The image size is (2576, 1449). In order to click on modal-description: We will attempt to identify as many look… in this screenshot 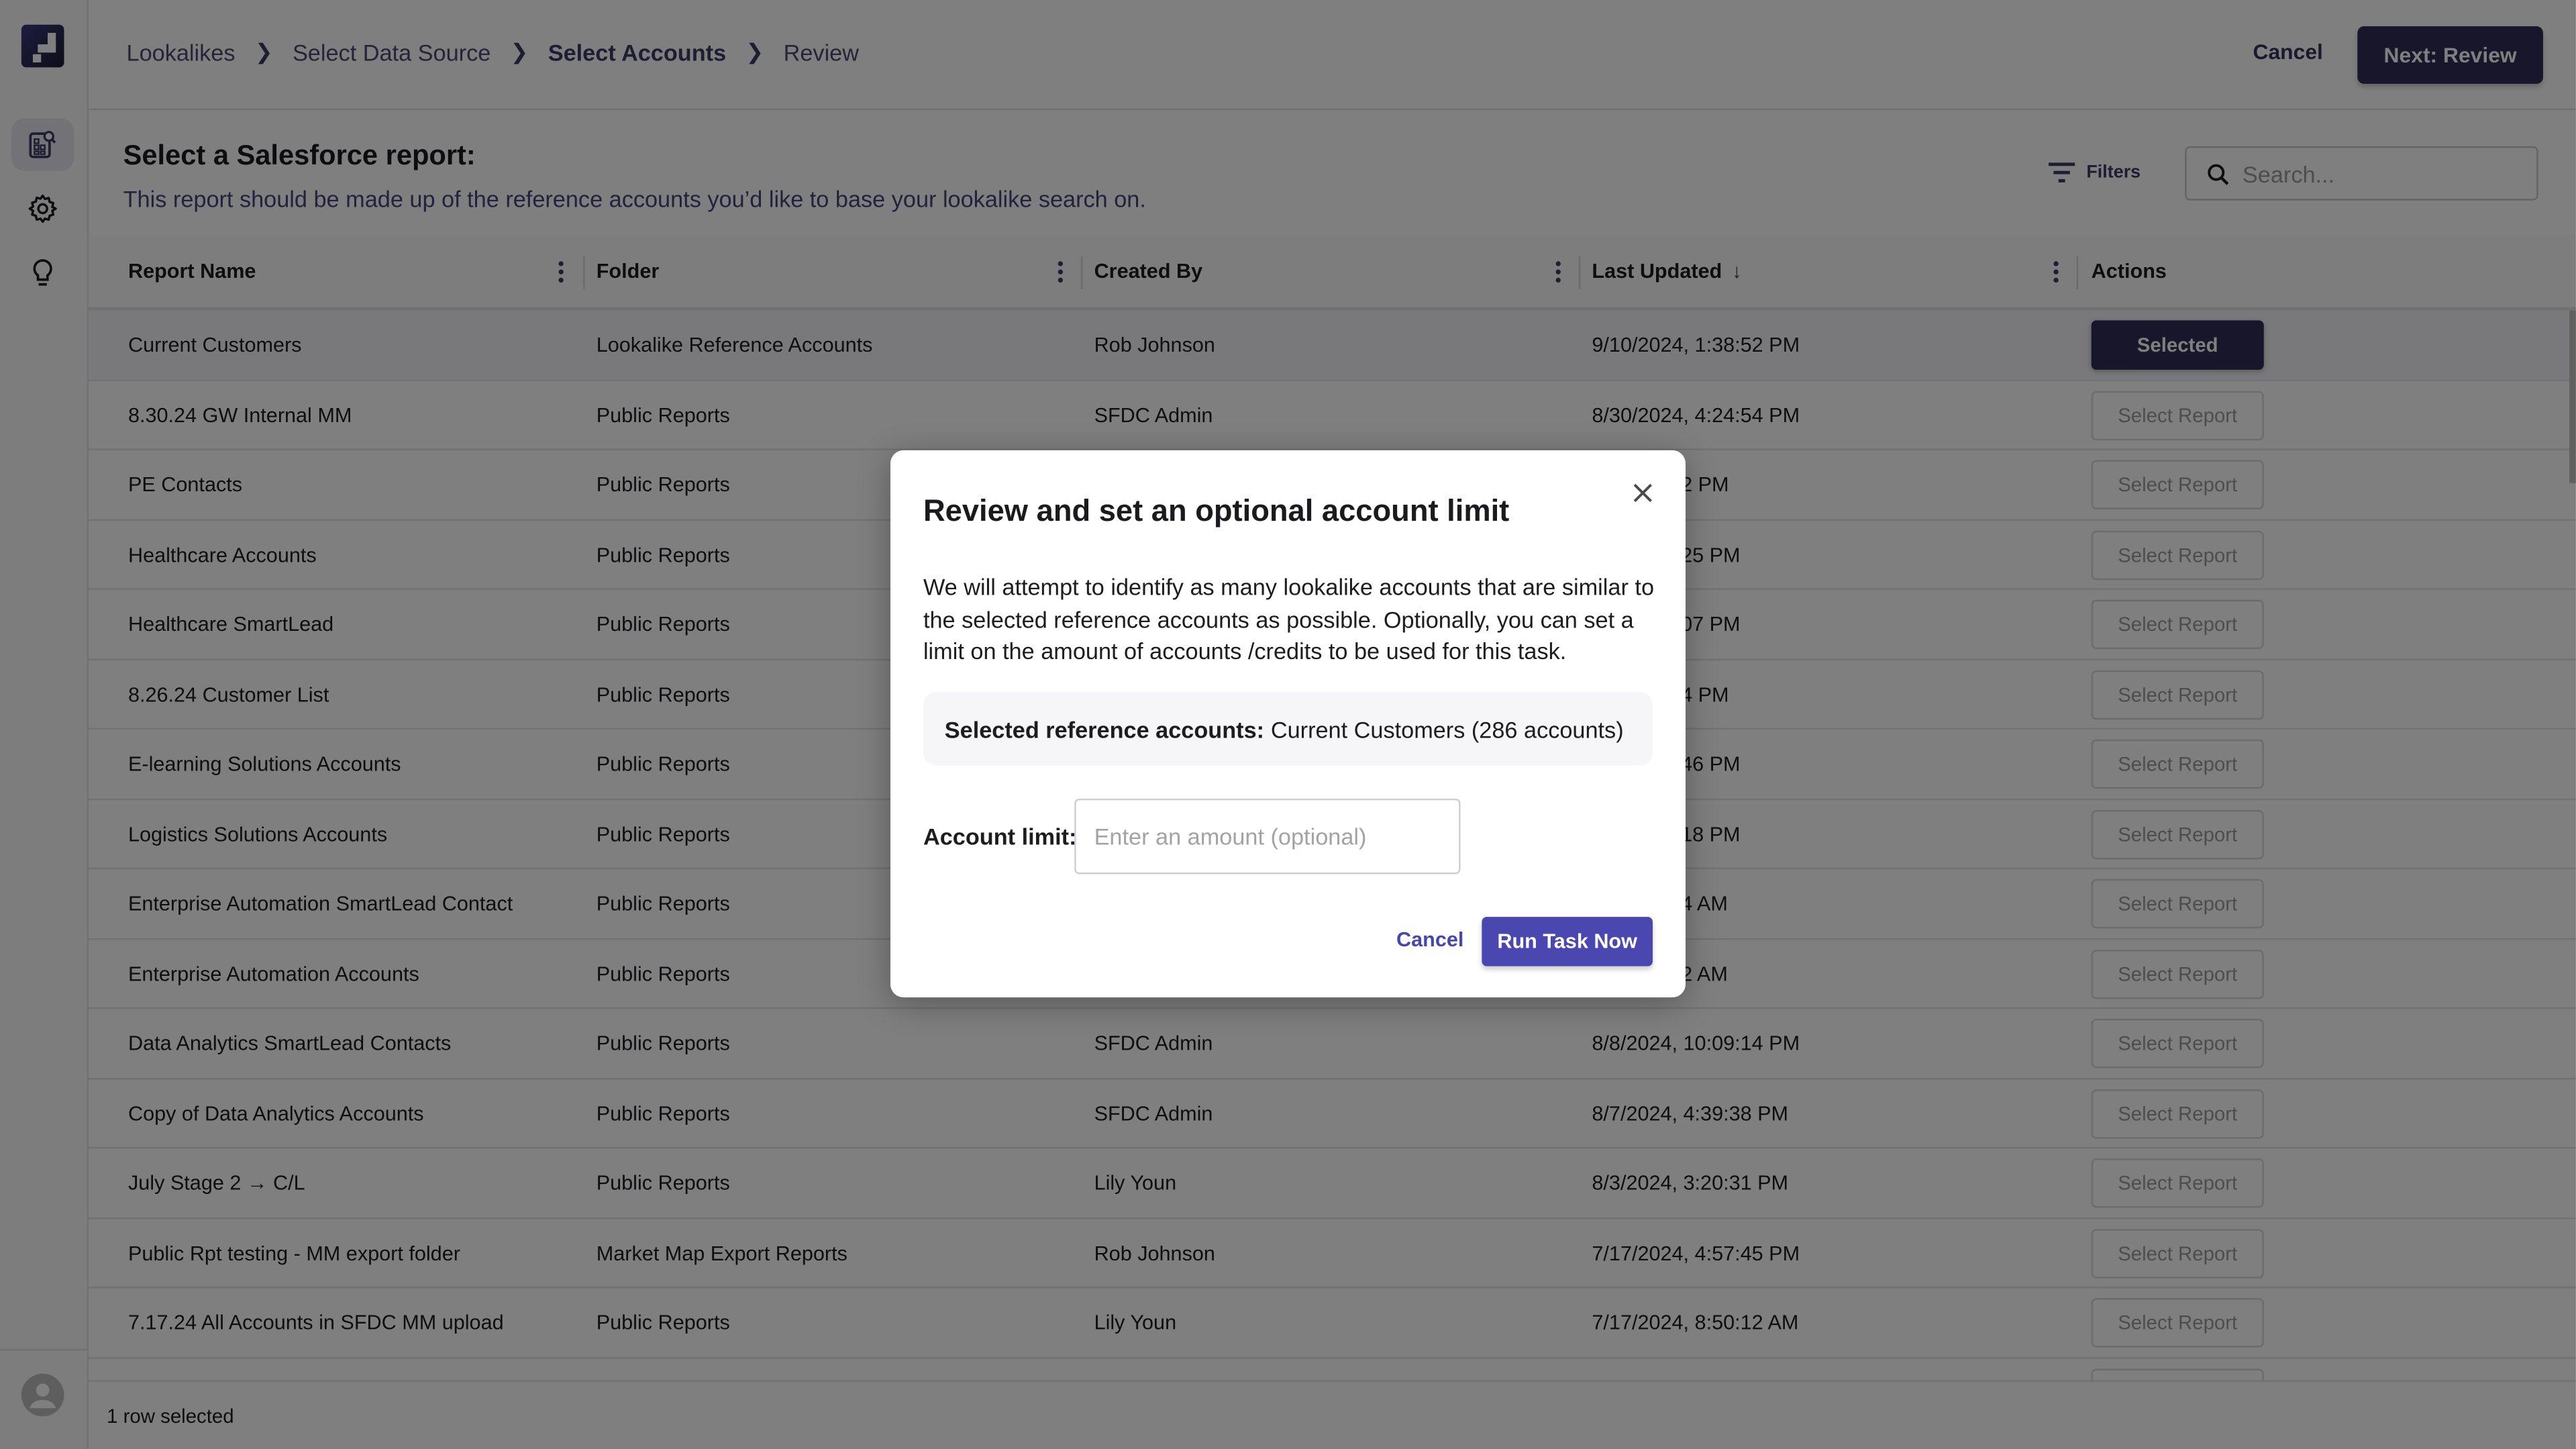, I will do `click(1289, 618)`.